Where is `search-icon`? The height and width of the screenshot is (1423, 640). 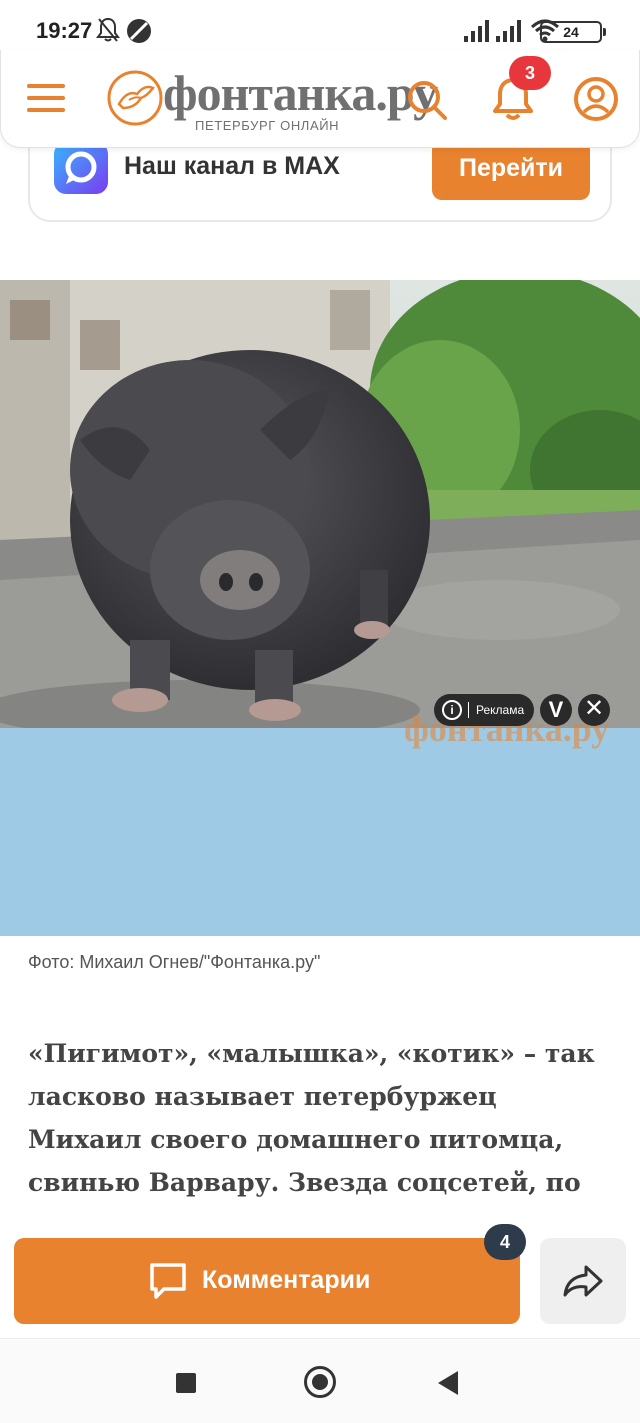 search-icon is located at coordinates (427, 100).